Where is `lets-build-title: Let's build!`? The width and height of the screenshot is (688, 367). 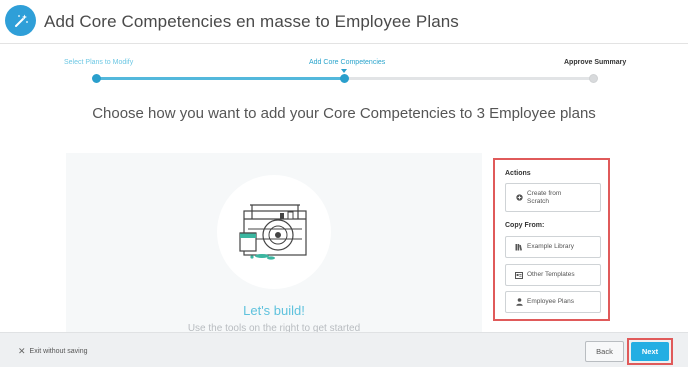 lets-build-title: Let's build! is located at coordinates (274, 310).